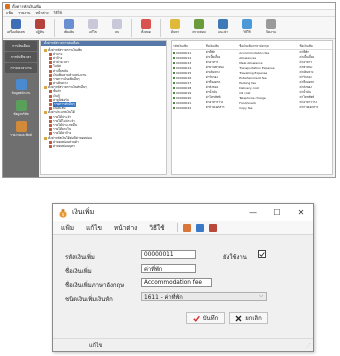 This screenshot has width=340, height=356. What do you see at coordinates (188, 107) in the screenshot?
I see `table-cell: 00000022` at bounding box center [188, 107].